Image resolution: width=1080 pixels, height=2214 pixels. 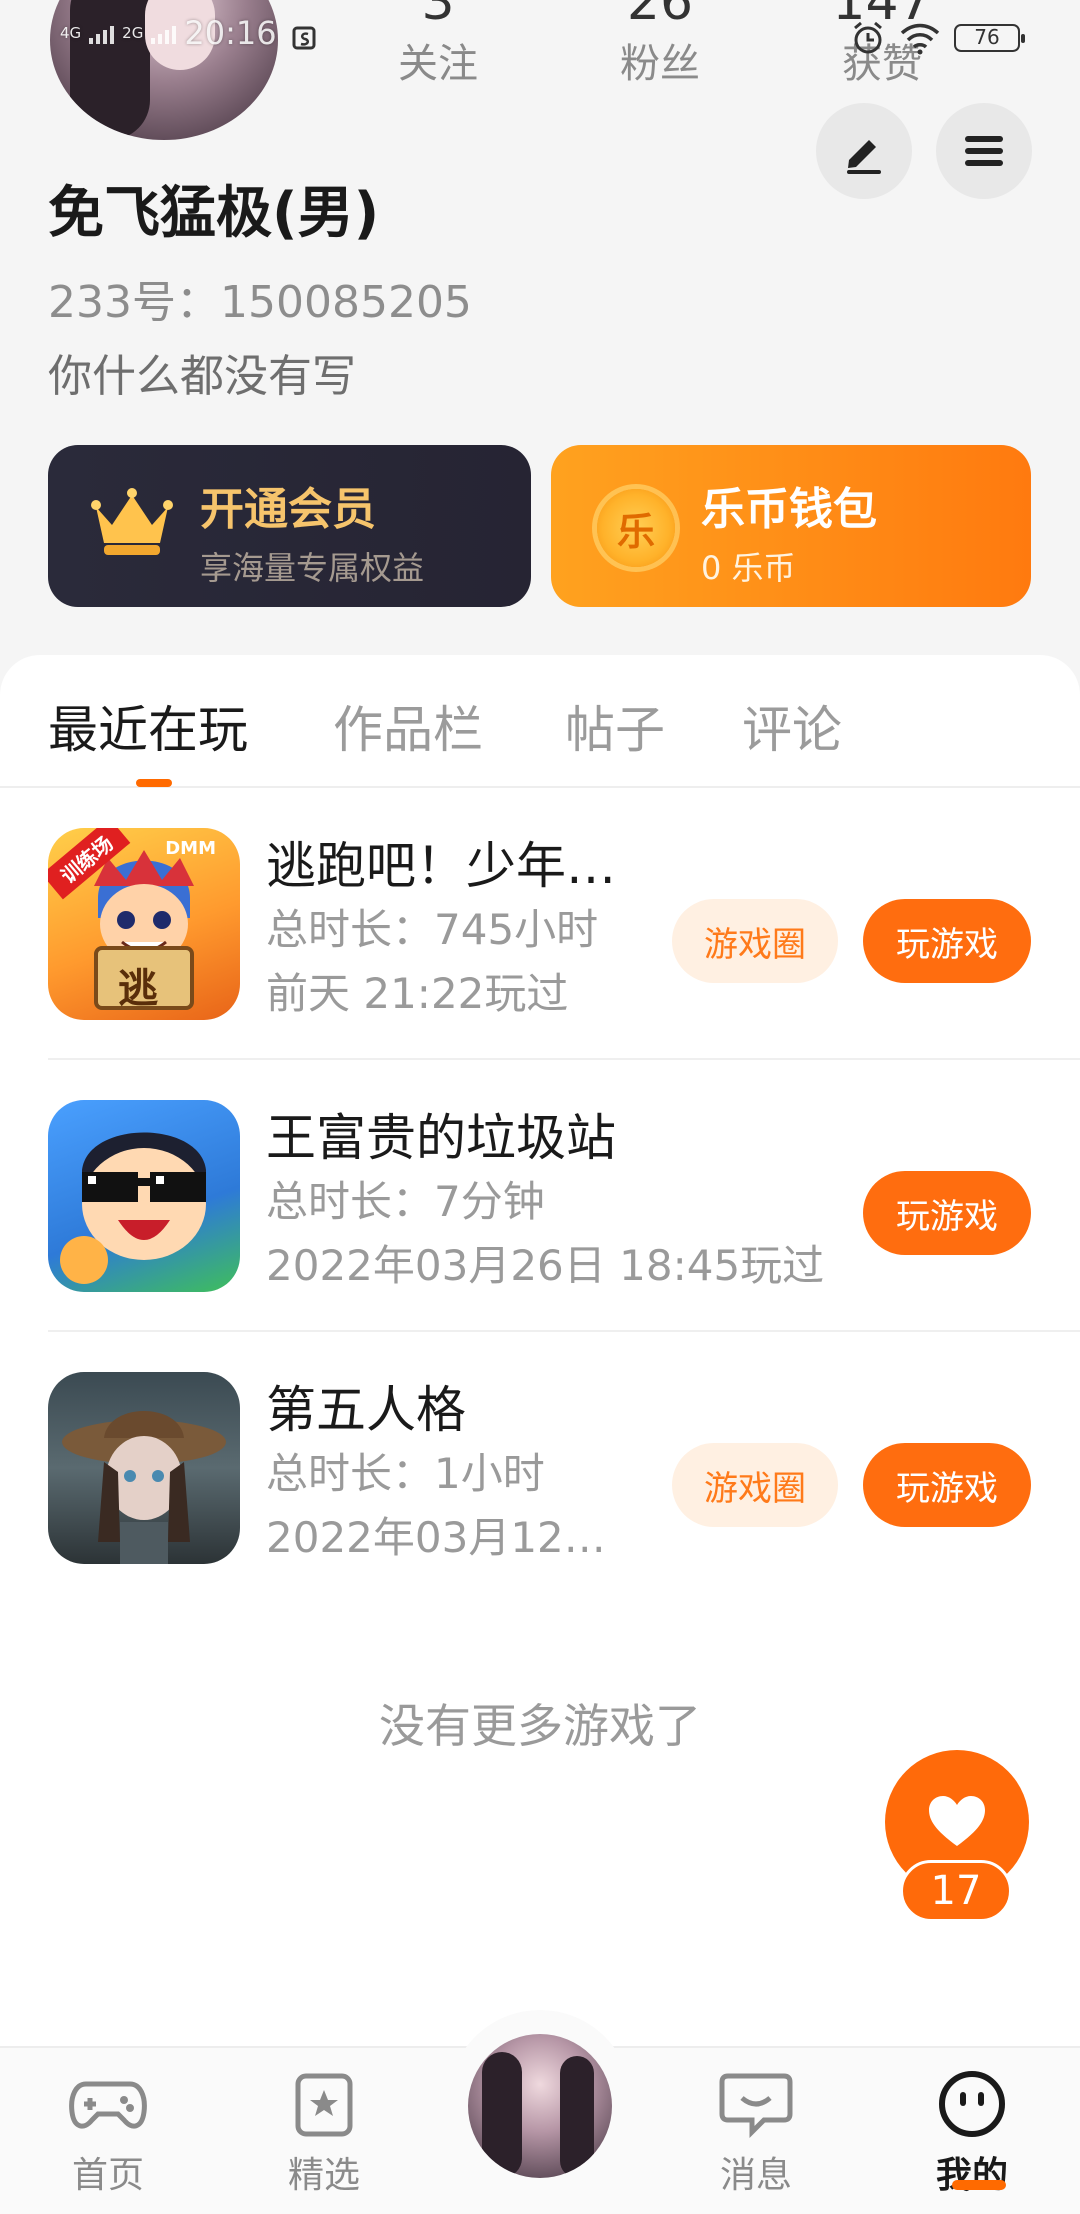 What do you see at coordinates (408, 726) in the screenshot?
I see `tab-works: 作品栏` at bounding box center [408, 726].